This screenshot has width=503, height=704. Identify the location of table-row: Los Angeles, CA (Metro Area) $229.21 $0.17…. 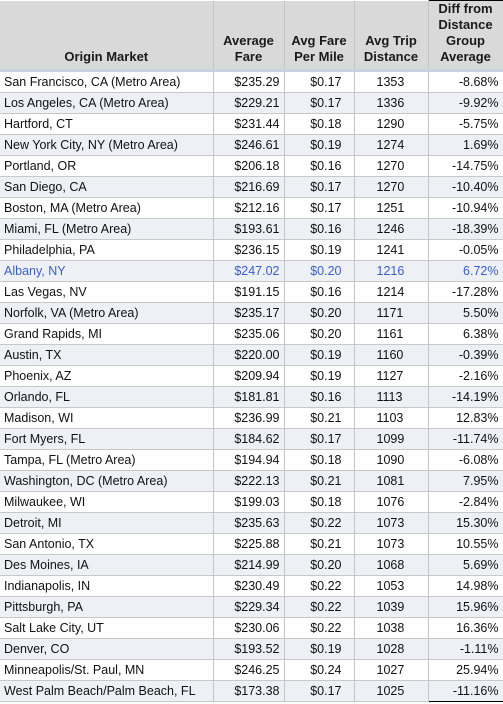
(251, 103).